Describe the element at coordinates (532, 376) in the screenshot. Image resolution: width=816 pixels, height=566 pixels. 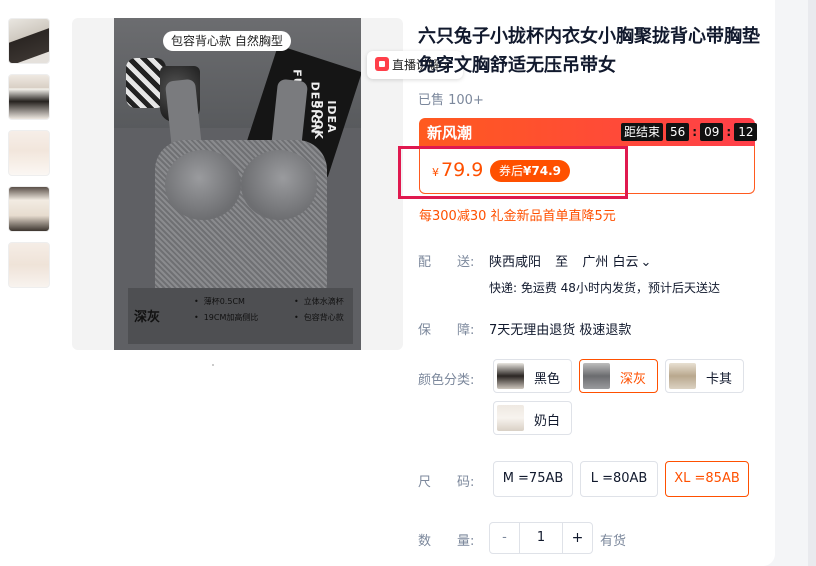
I see `color-option-black: 黑色` at that location.